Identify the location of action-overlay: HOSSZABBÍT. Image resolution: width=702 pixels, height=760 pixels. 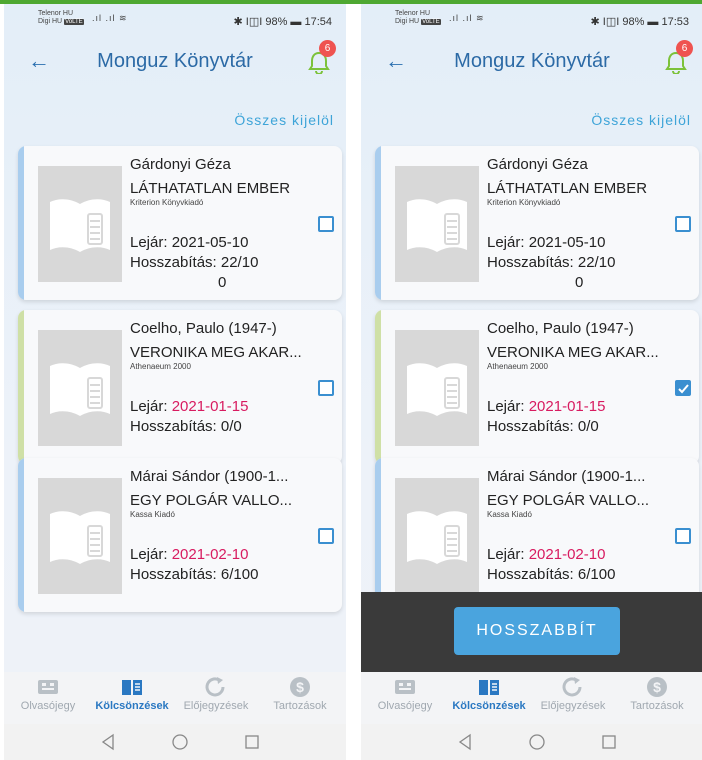
(531, 632).